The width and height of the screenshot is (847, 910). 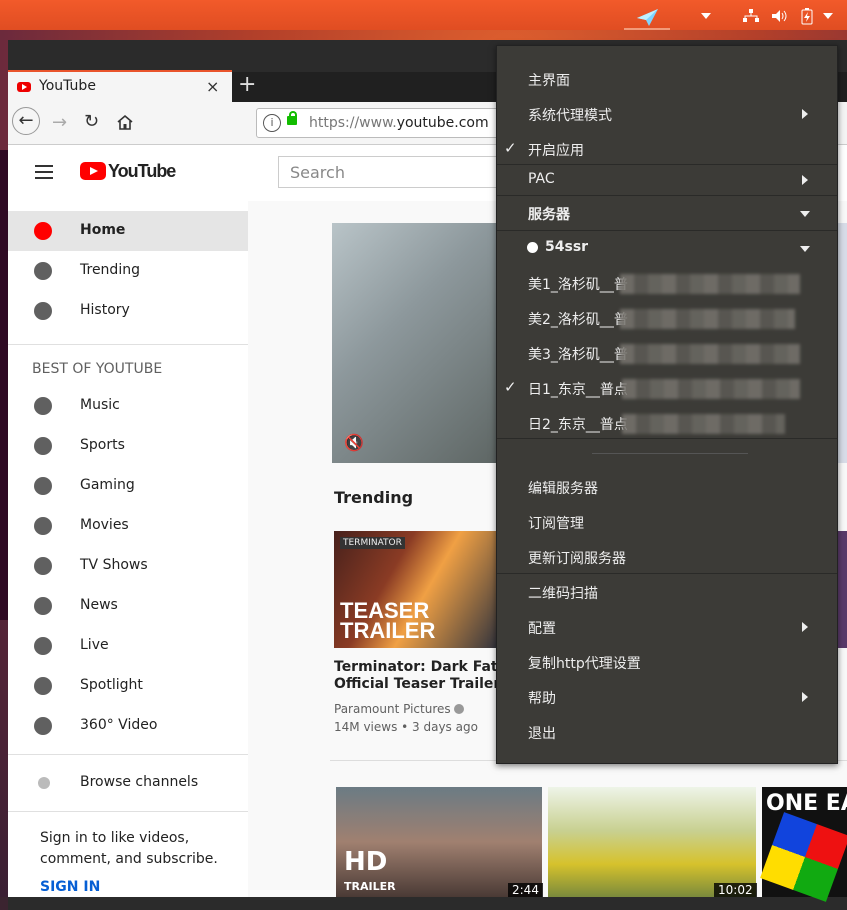 What do you see at coordinates (43, 606) in the screenshot?
I see `news-icon` at bounding box center [43, 606].